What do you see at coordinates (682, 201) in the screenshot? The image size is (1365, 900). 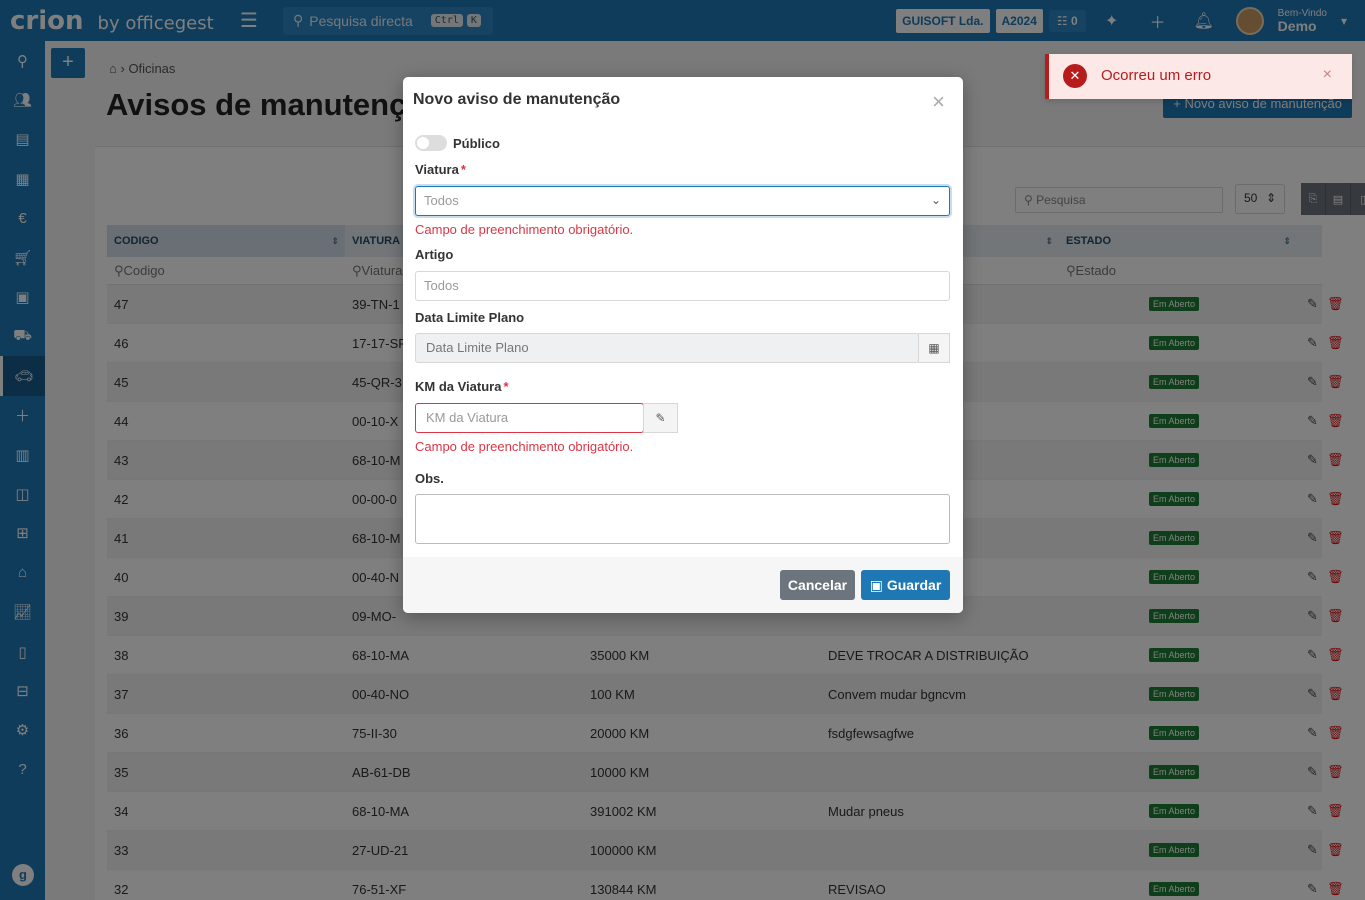 I see `viatura-select: Todos ⌄` at bounding box center [682, 201].